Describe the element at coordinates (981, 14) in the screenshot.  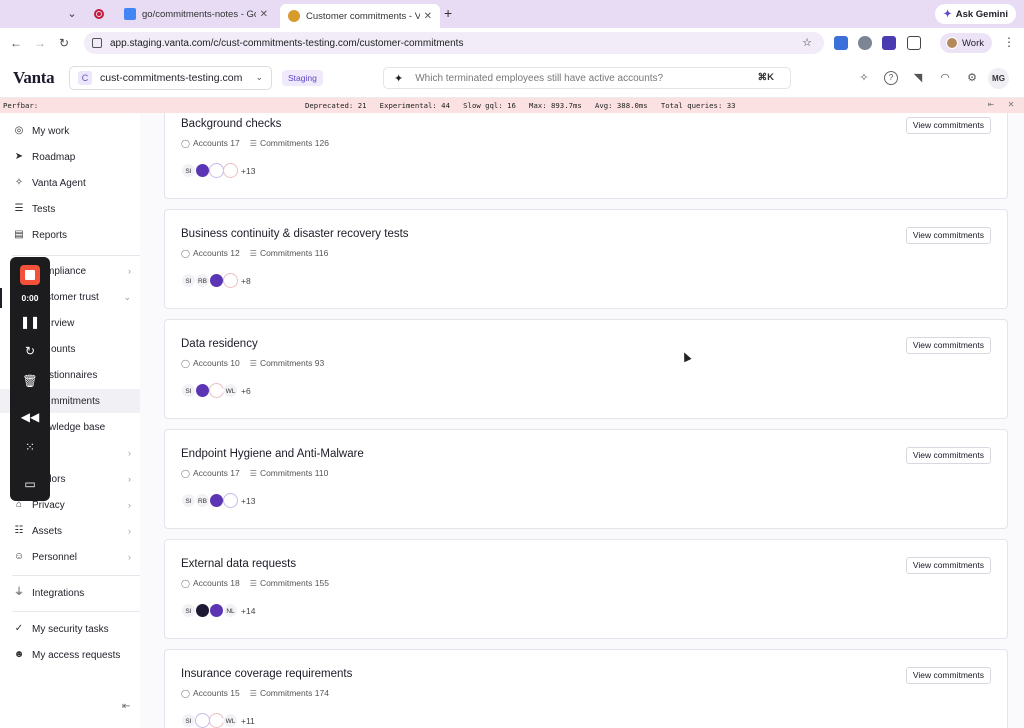
I see `ask-gemini-label: Ask Gemini` at that location.